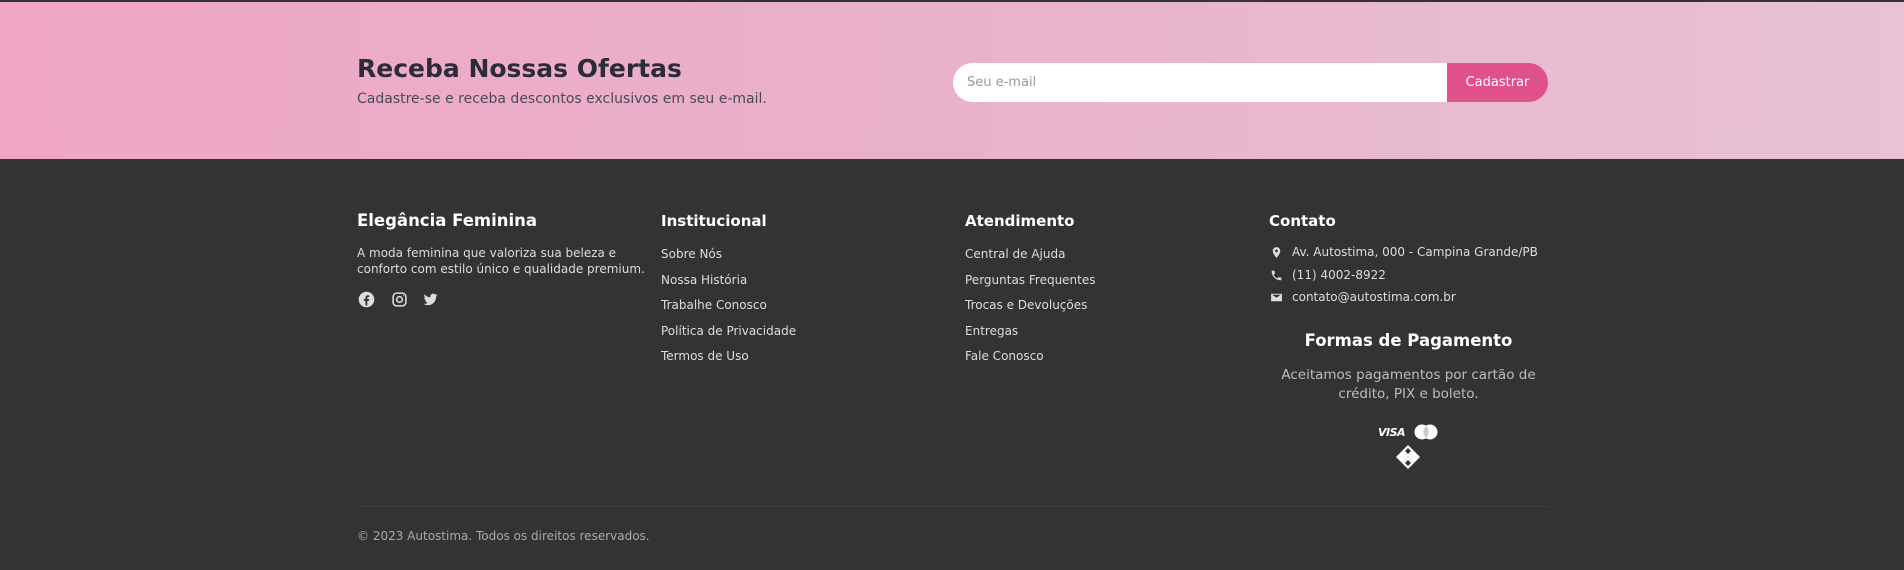  What do you see at coordinates (399, 299) in the screenshot?
I see `instagram-icon` at bounding box center [399, 299].